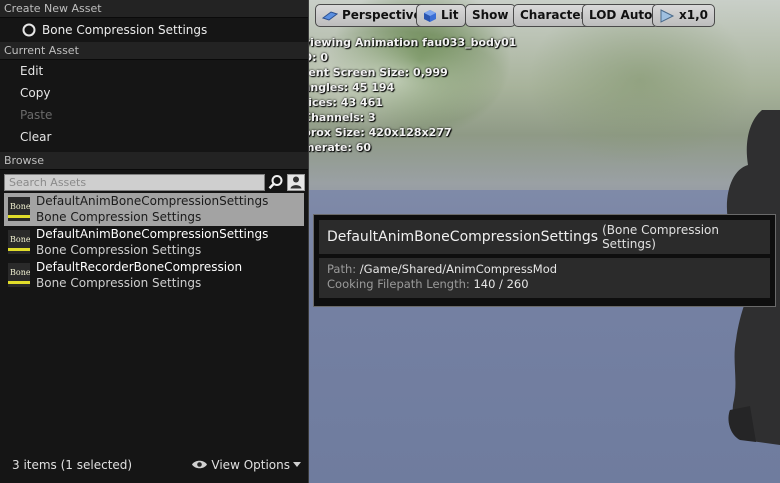 The height and width of the screenshot is (483, 780). Describe the element at coordinates (343, 102) in the screenshot. I see `stat-line: tices: 43 461` at that location.